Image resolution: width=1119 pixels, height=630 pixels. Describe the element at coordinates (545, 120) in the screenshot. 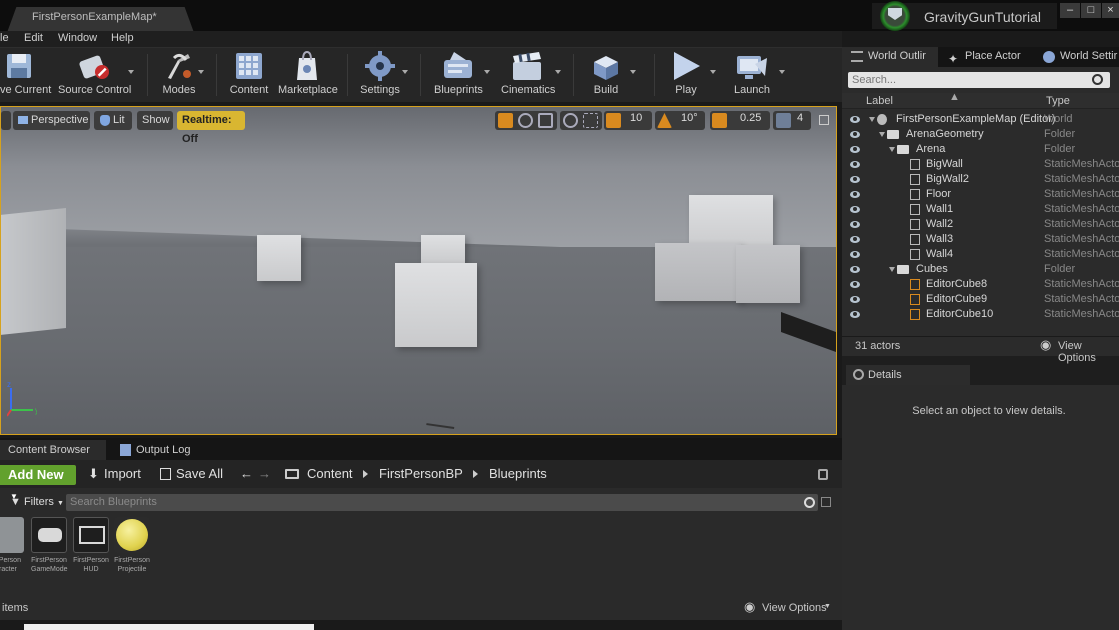

I see `scale-icon` at that location.